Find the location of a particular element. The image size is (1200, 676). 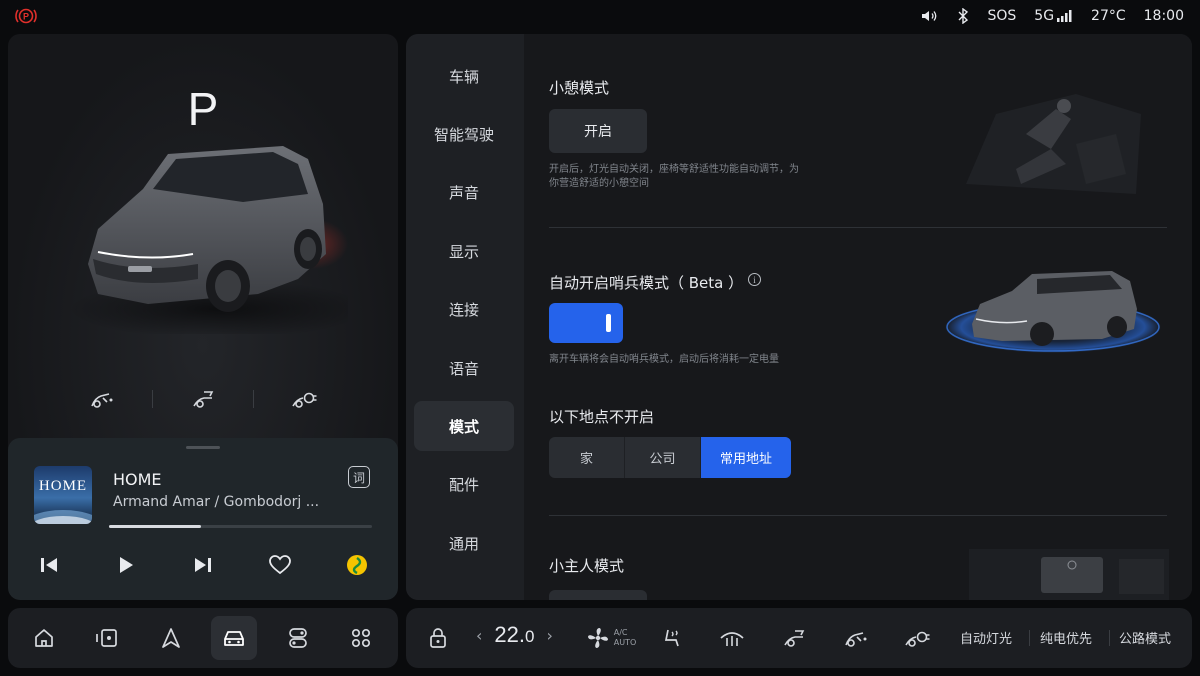

playback-controls is located at coordinates (203, 565).